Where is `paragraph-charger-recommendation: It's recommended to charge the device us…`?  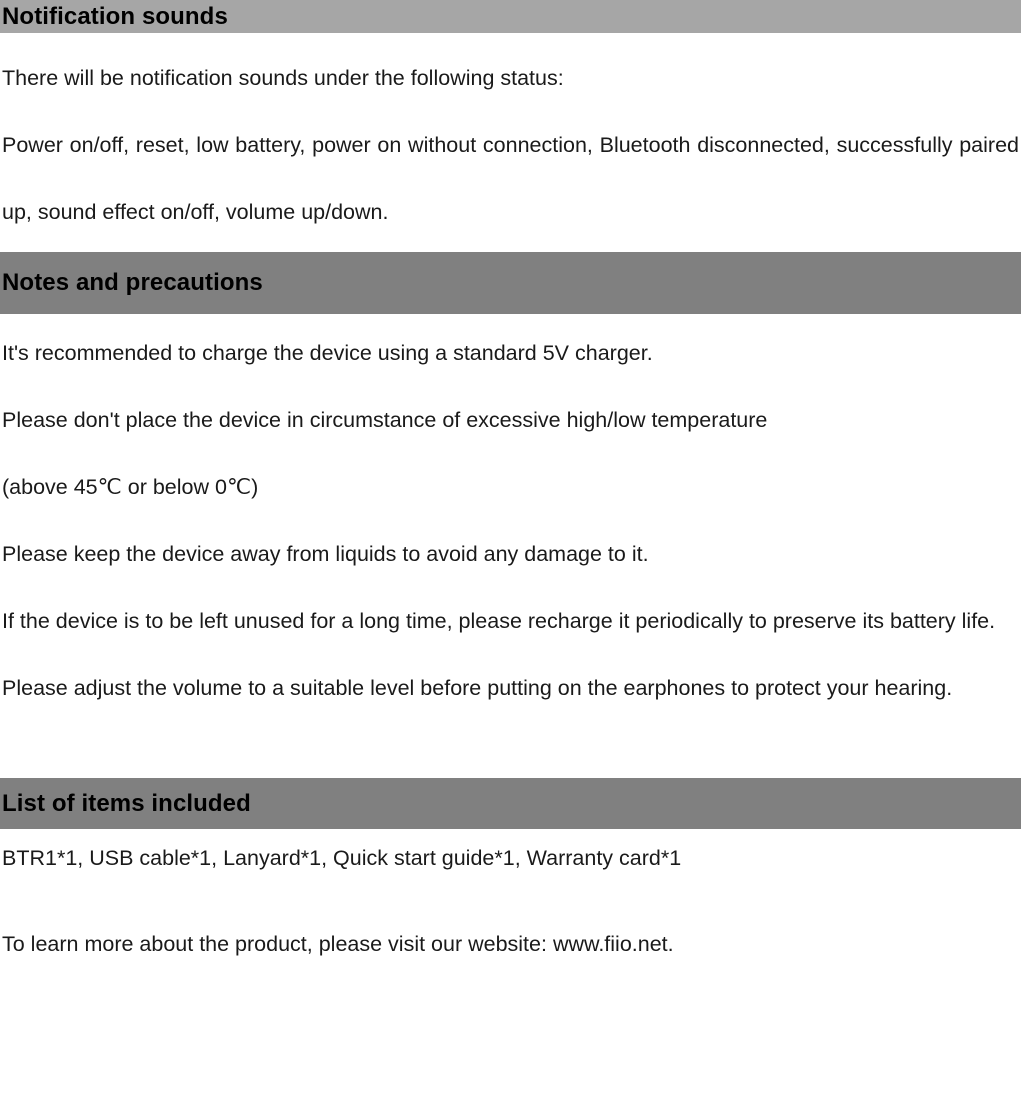
paragraph-charger-recommendation: It's recommended to charge the device us… is located at coordinates (327, 353).